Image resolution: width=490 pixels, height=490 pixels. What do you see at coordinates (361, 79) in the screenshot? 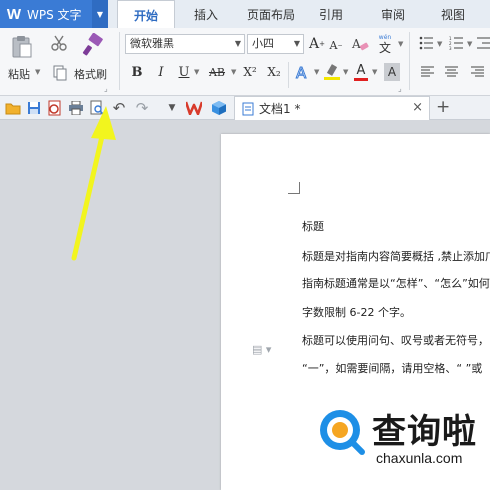
I see `font-color-swatch` at bounding box center [361, 79].